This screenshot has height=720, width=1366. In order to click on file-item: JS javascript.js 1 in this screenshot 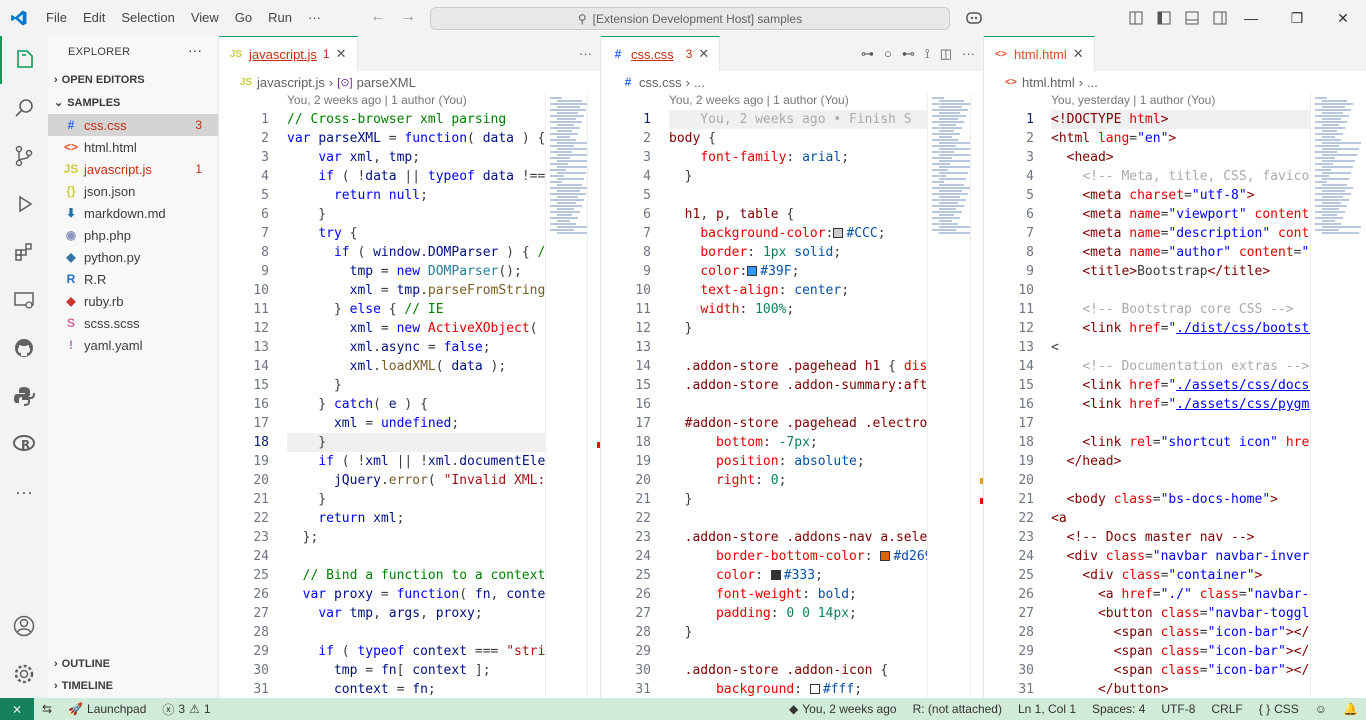, I will do `click(133, 169)`.